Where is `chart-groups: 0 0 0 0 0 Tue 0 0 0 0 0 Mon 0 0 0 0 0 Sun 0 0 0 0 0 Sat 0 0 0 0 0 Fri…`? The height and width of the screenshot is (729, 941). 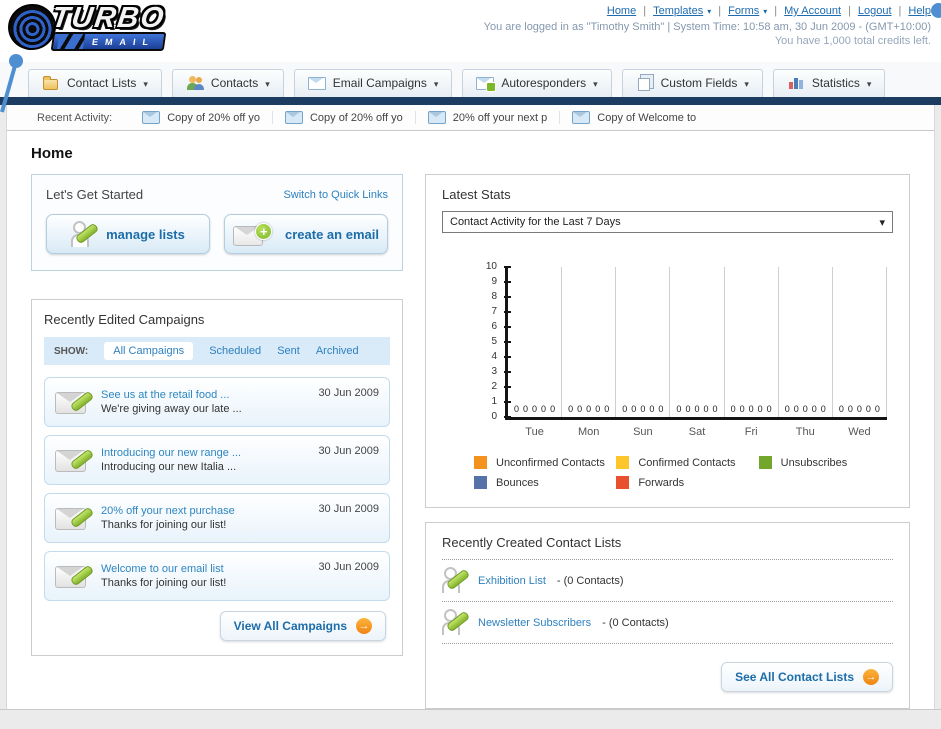
chart-groups: 0 0 0 0 0 Tue 0 0 0 0 0 Mon 0 0 0 0 0 Sun 0 0 0 0 0 Sat 0 0 0 0 0 Fri… is located at coordinates (697, 352).